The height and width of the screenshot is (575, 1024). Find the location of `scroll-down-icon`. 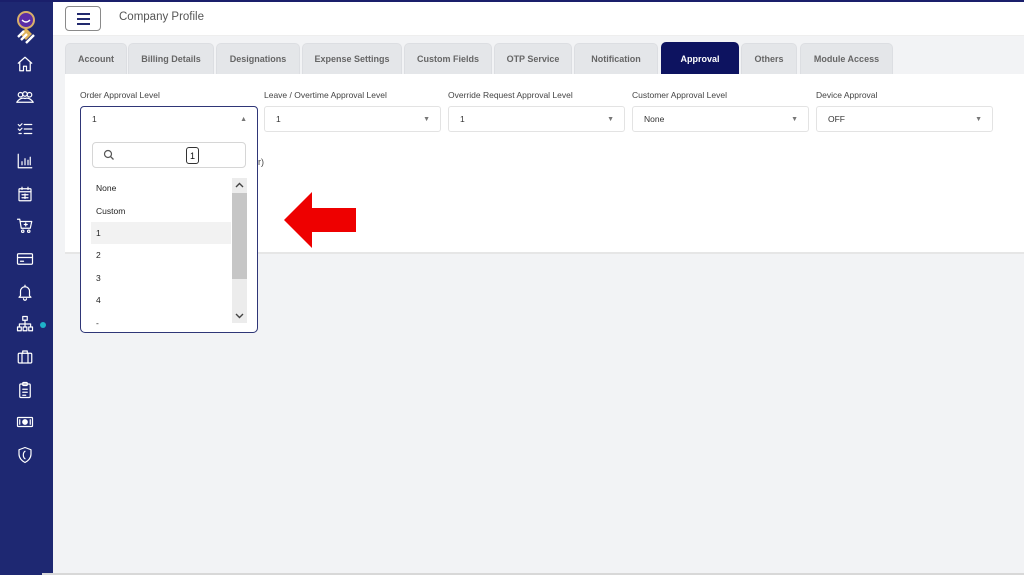

scroll-down-icon is located at coordinates (239, 316).